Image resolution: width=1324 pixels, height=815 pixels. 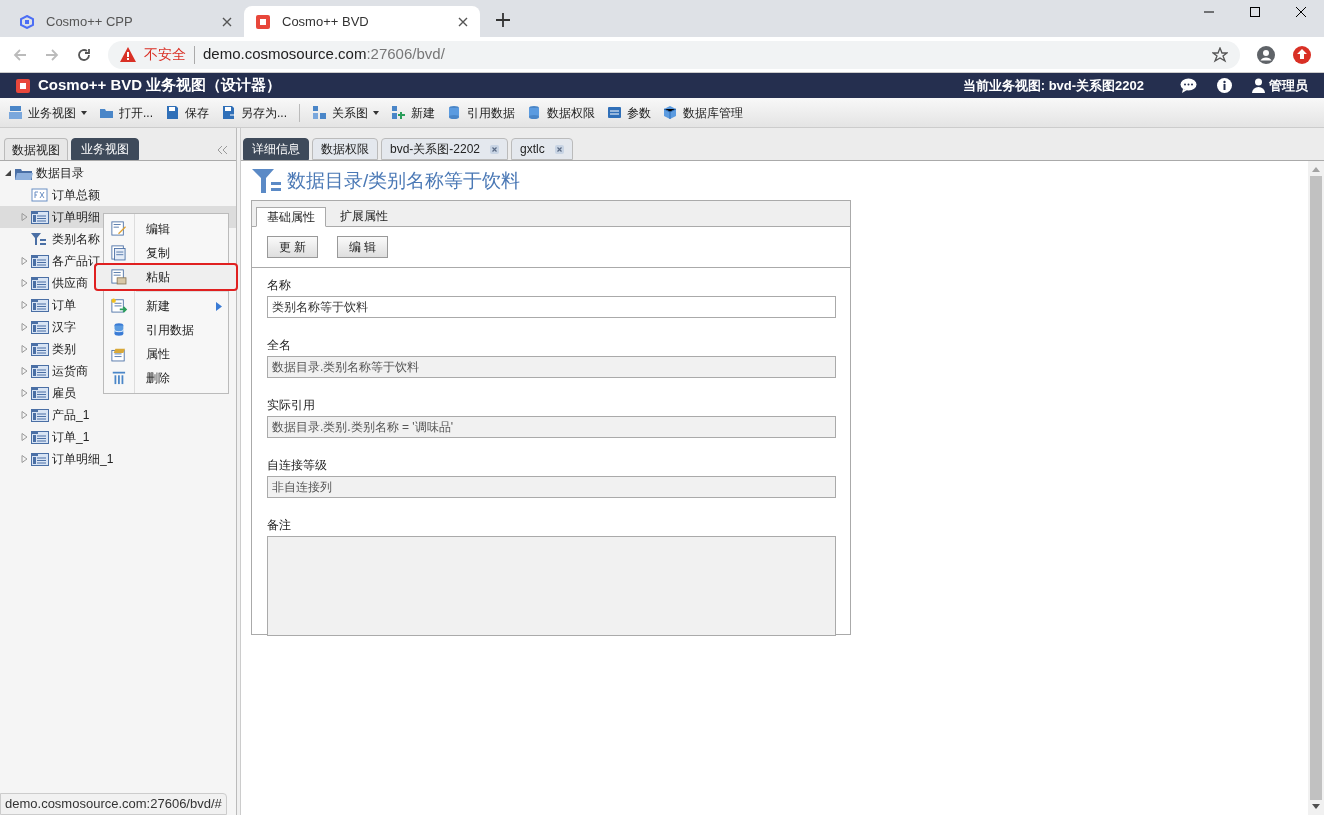 What do you see at coordinates (291, 405) in the screenshot?
I see `field-label: 实际引用` at bounding box center [291, 405].